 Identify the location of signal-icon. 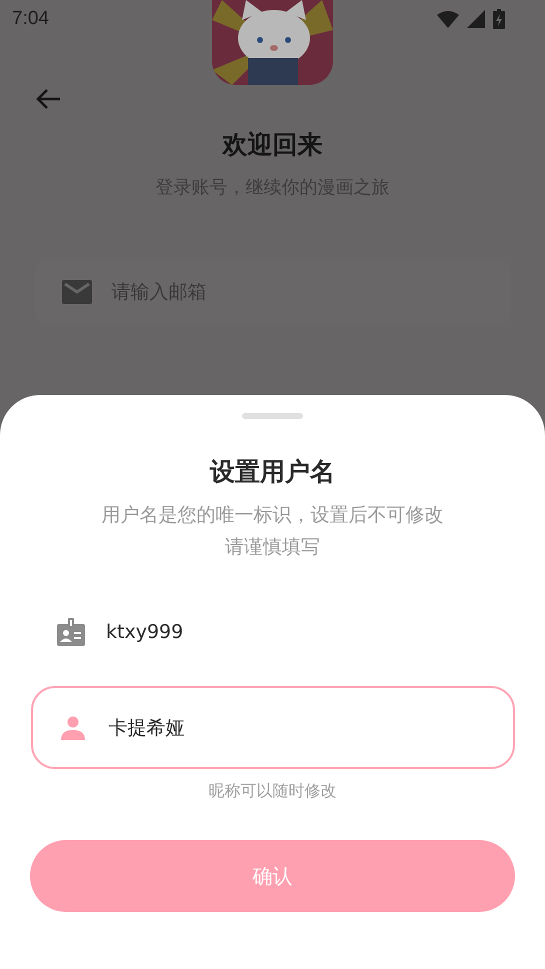
(476, 19).